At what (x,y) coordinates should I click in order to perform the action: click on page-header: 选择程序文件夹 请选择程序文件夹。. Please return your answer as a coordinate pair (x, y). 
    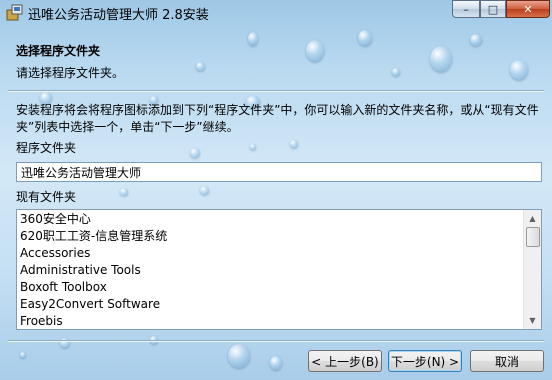
    Looking at the image, I should click on (276, 61).